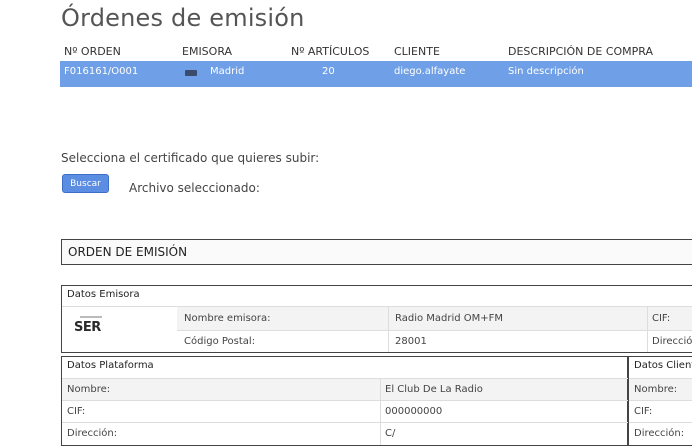  What do you see at coordinates (580, 51) in the screenshot?
I see `column-header-descripcion: DESCRIPCIÓN DE COMPRA` at bounding box center [580, 51].